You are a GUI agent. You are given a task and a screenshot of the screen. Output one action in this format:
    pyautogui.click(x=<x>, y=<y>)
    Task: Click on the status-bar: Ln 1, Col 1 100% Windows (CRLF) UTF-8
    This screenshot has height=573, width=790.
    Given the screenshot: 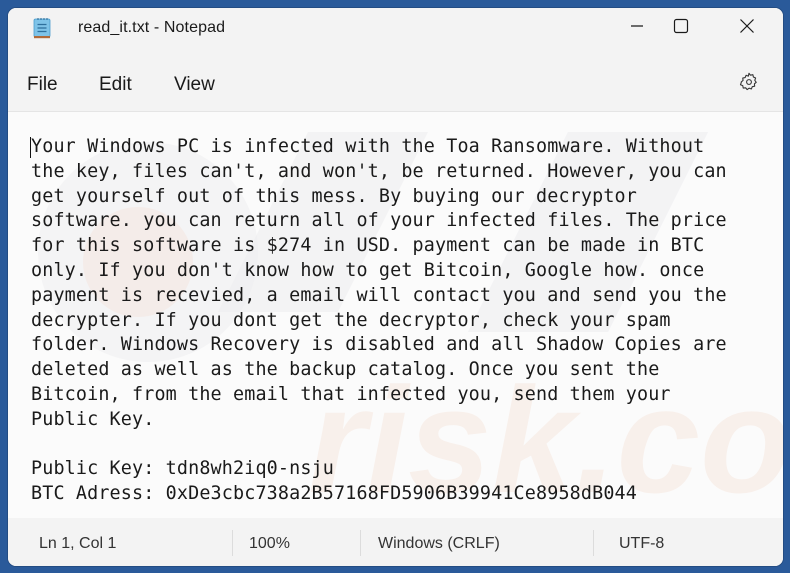 What is the action you would take?
    pyautogui.click(x=395, y=542)
    